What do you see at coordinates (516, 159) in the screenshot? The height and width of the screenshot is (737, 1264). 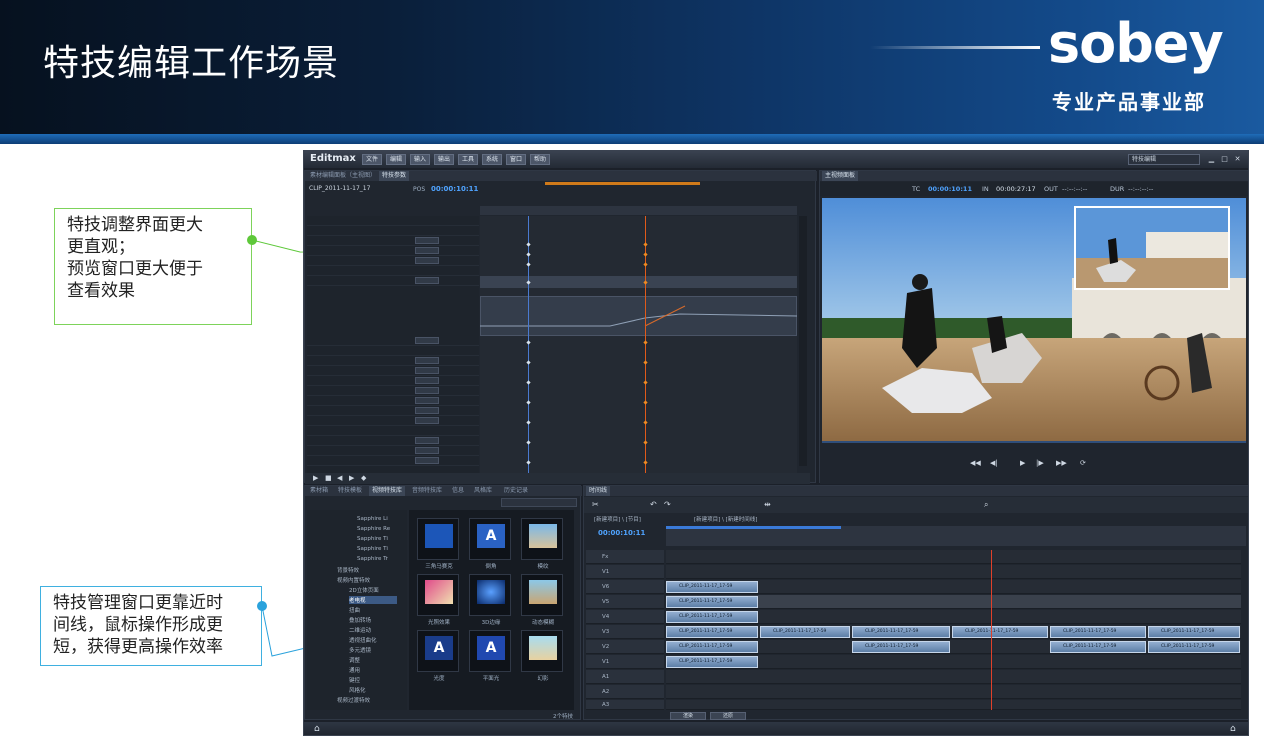 I see `menu-window: 窗口` at bounding box center [516, 159].